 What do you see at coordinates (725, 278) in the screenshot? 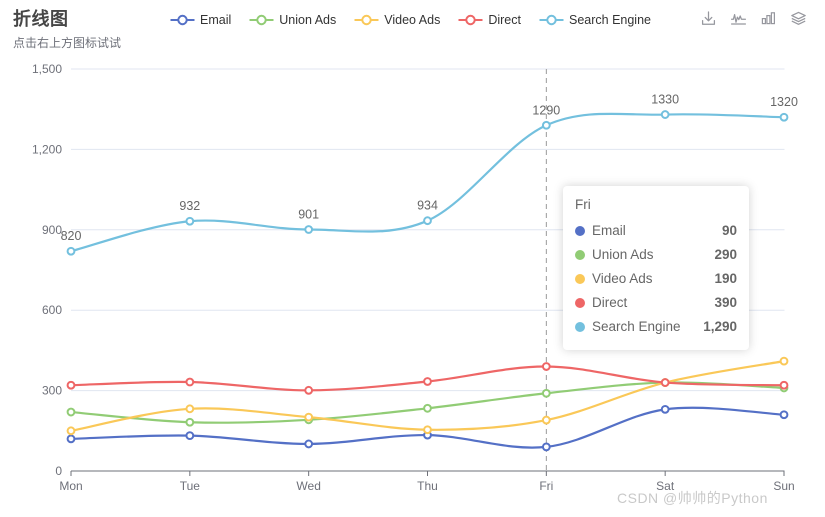
I see `tooltip-series-value: 190` at bounding box center [725, 278].